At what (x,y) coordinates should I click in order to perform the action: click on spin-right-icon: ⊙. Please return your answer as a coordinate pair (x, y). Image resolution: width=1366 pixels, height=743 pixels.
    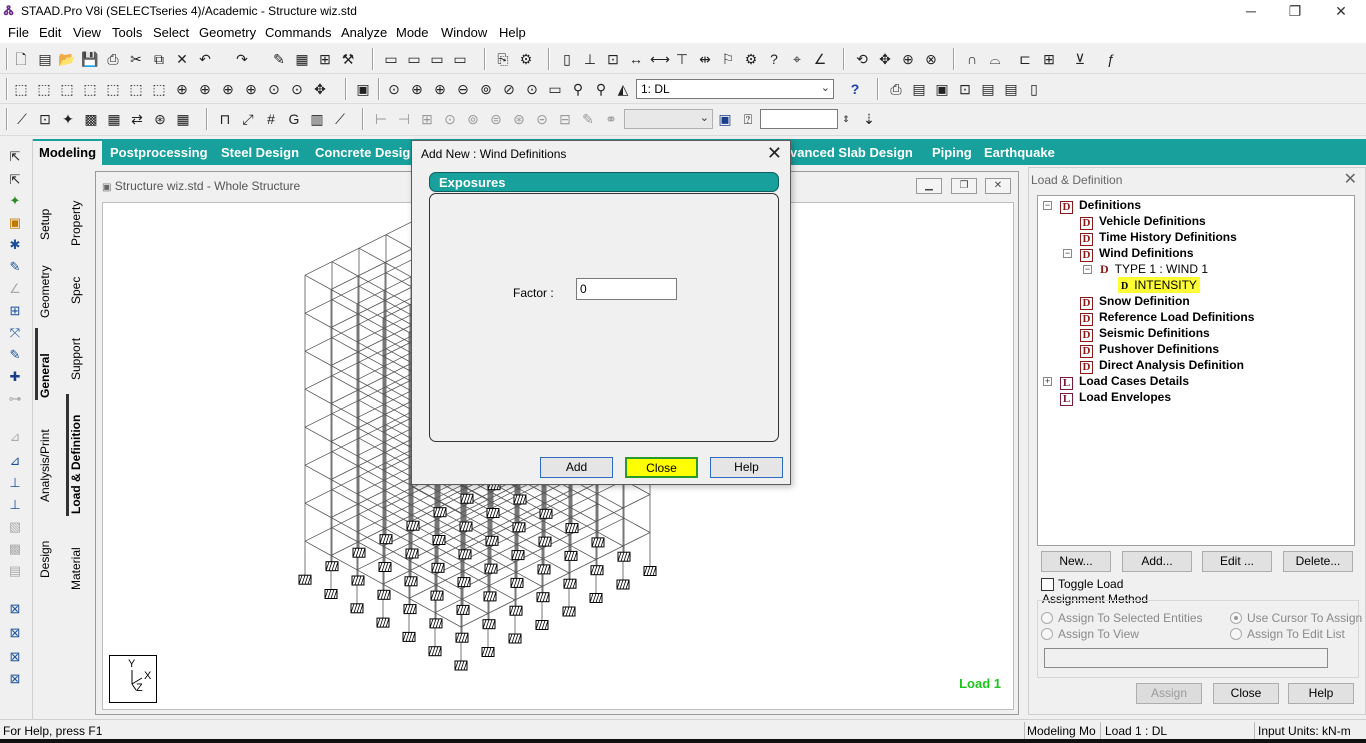
    Looking at the image, I should click on (297, 89).